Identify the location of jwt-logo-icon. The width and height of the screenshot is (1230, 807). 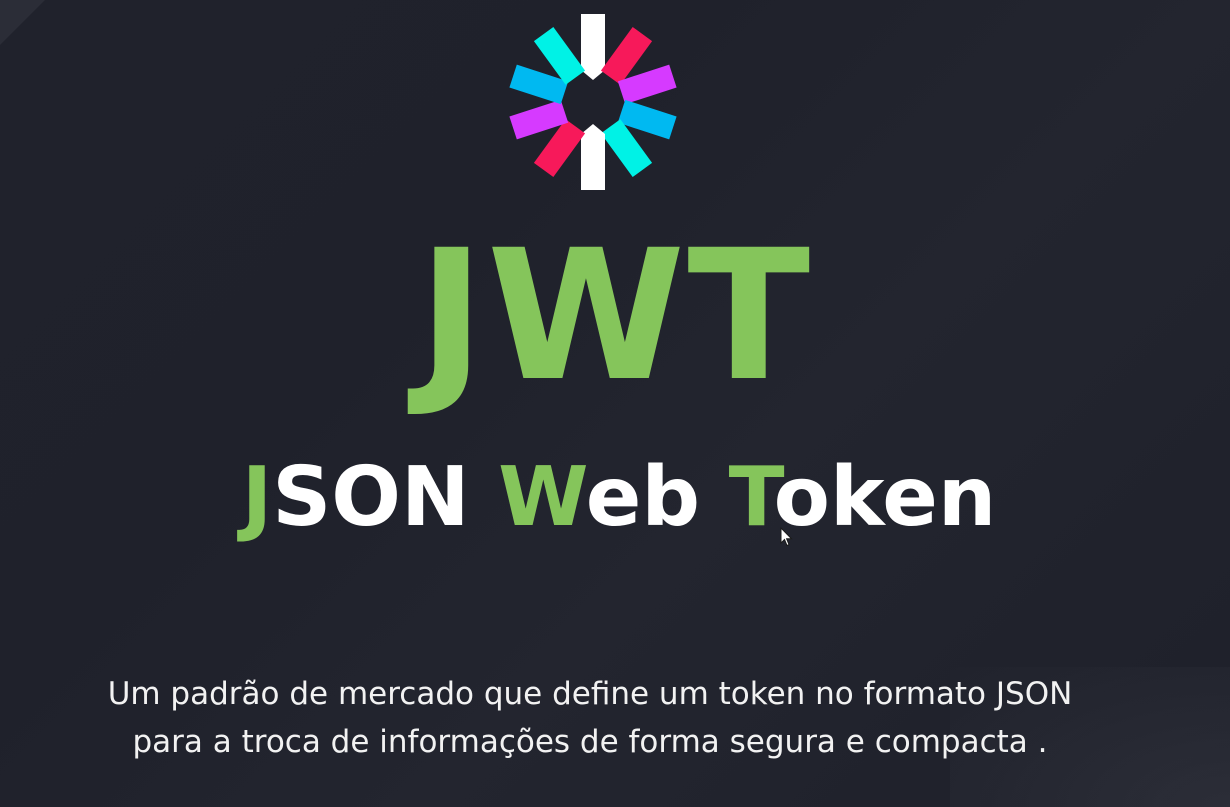
(593, 102).